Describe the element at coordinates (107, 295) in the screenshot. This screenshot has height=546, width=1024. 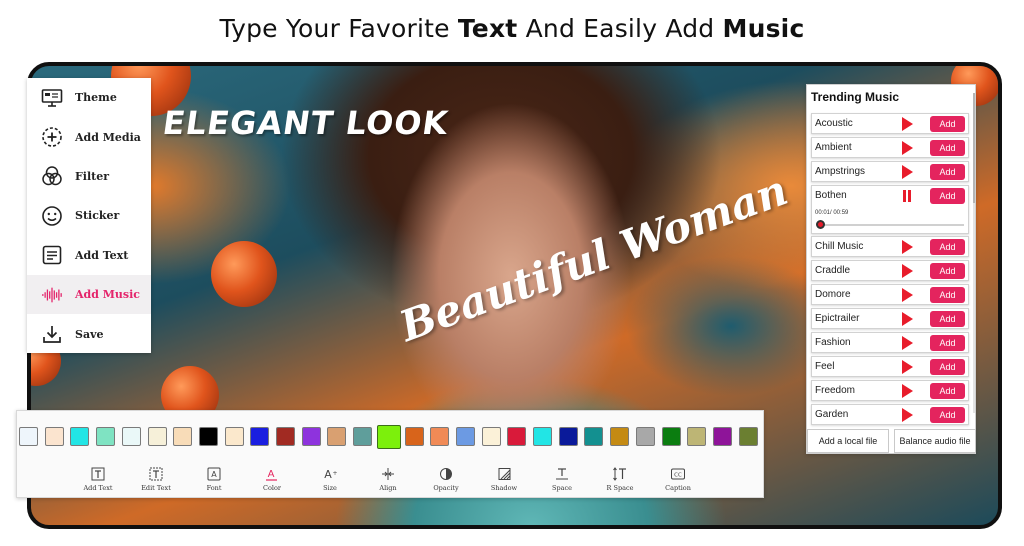
I see `menu-label: Add Music` at that location.